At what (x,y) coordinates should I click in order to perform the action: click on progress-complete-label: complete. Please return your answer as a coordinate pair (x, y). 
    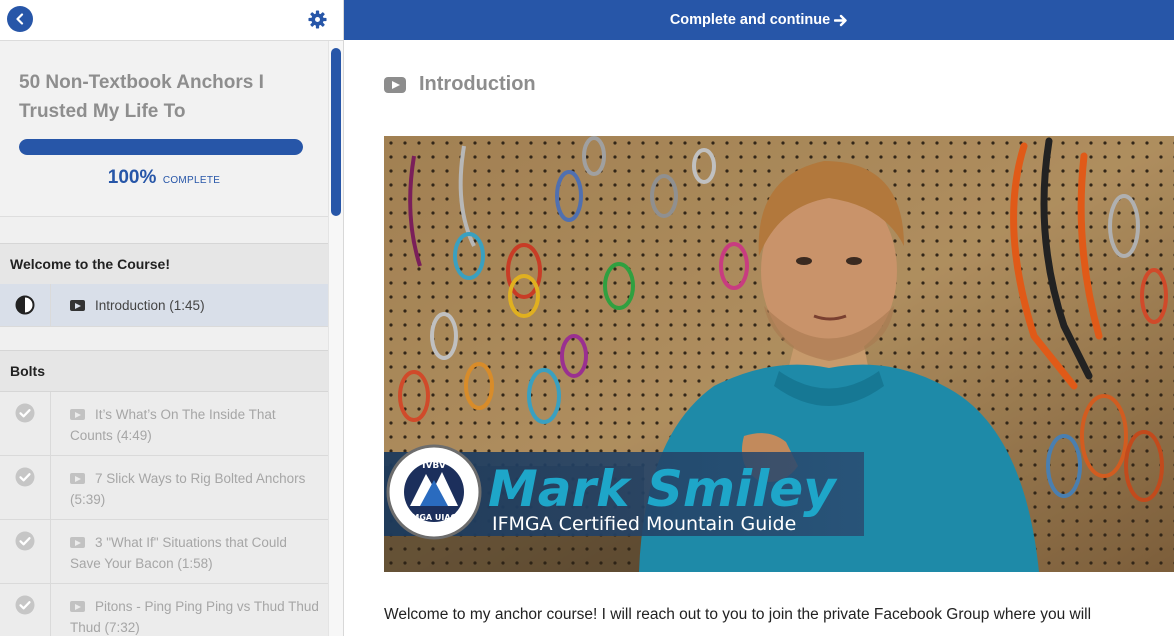
    Looking at the image, I should click on (191, 180).